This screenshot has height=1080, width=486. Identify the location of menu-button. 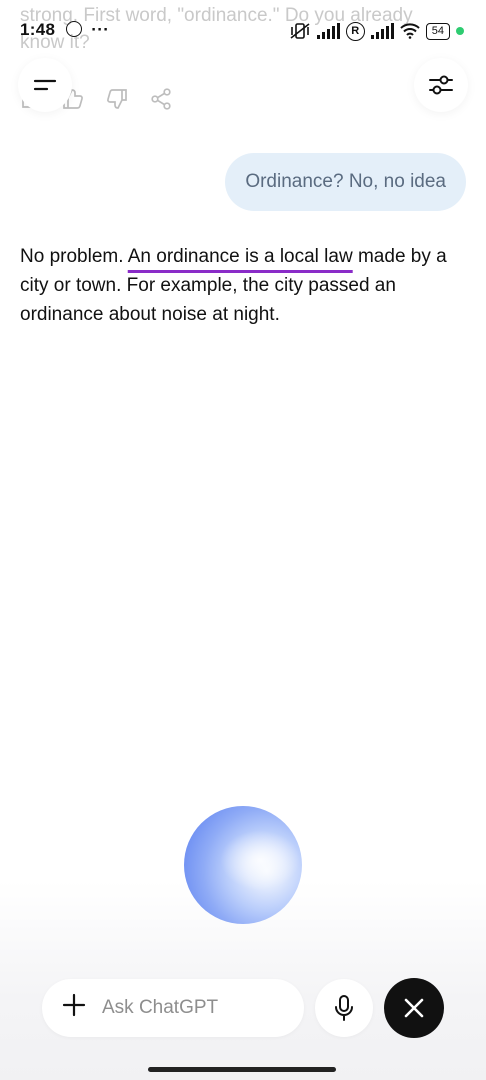
(45, 85).